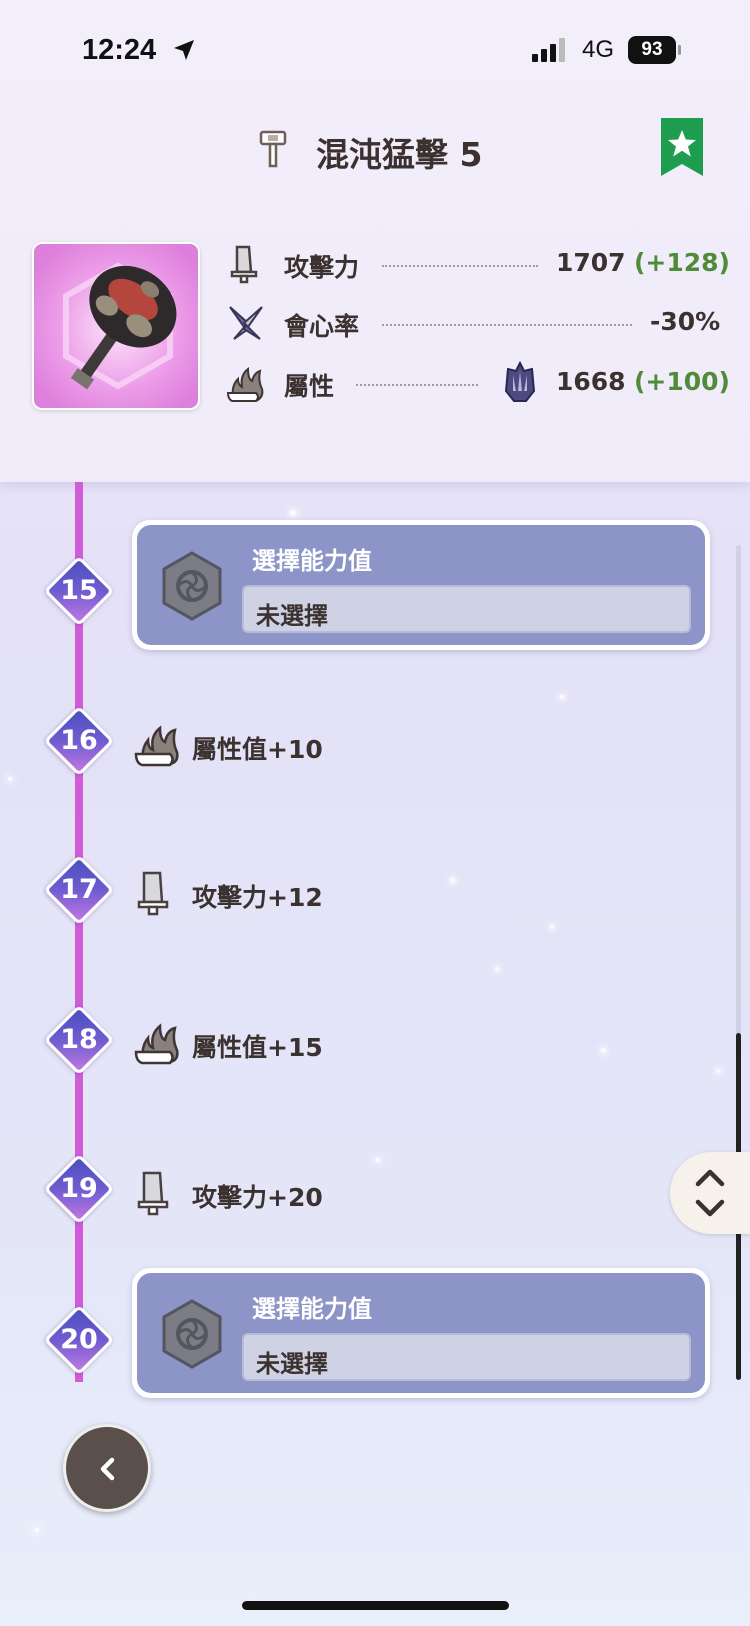 This screenshot has height=1626, width=750. Describe the element at coordinates (399, 154) in the screenshot. I see `page-title: 混沌猛擊 5` at that location.